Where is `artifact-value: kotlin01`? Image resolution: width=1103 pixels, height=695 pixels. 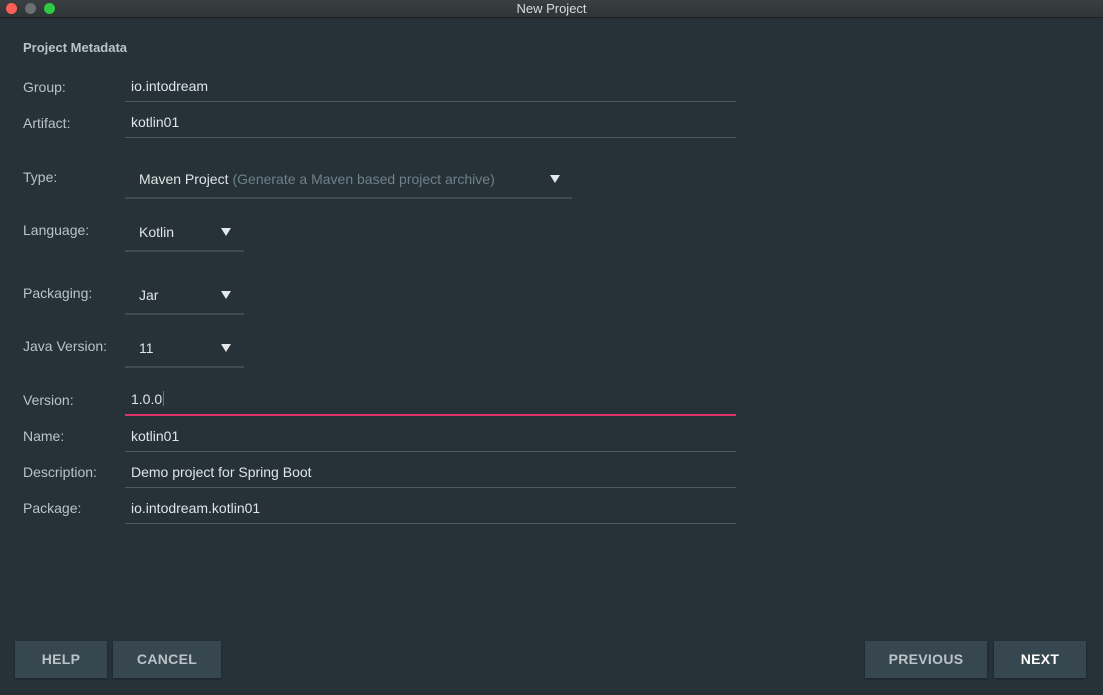 artifact-value: kotlin01 is located at coordinates (155, 122).